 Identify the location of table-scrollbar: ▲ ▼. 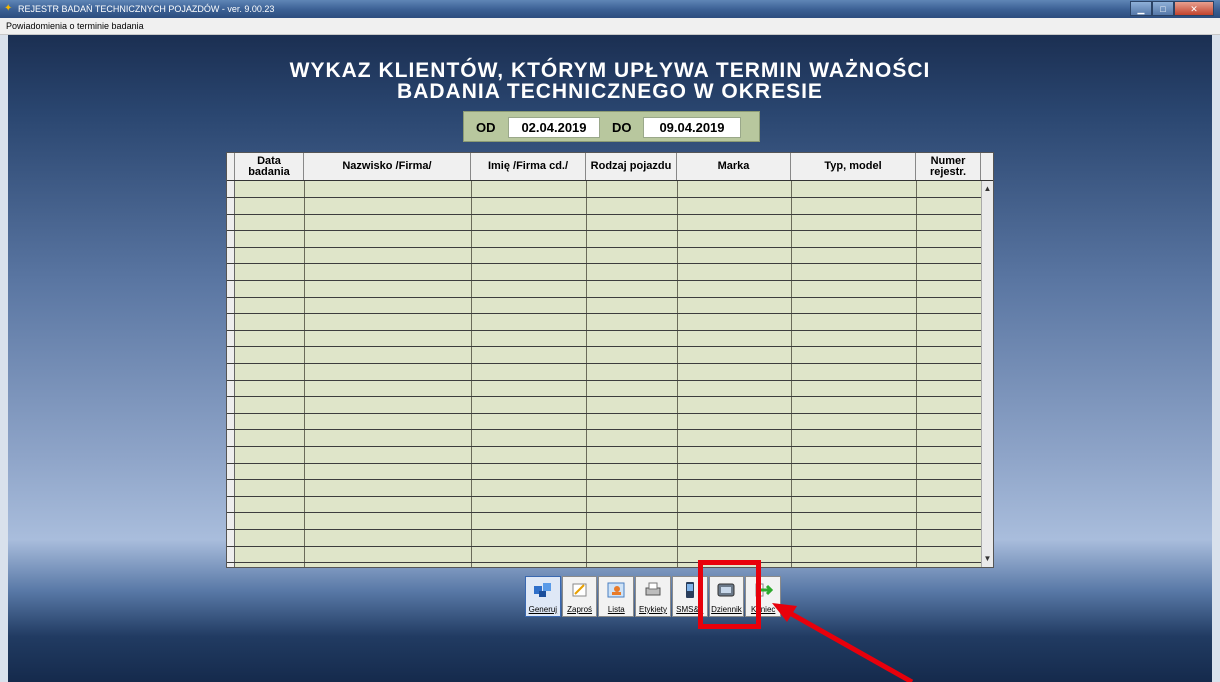
(987, 374).